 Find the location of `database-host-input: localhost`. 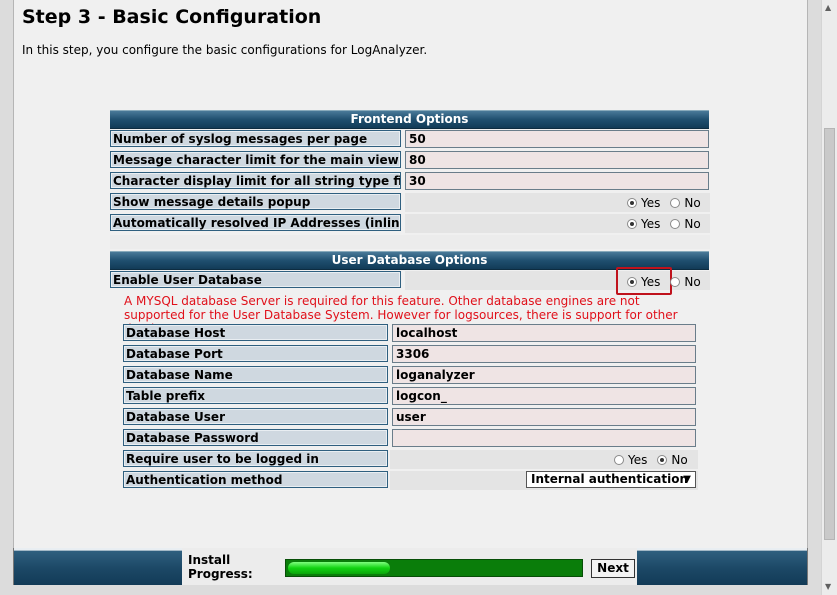

database-host-input: localhost is located at coordinates (544, 333).